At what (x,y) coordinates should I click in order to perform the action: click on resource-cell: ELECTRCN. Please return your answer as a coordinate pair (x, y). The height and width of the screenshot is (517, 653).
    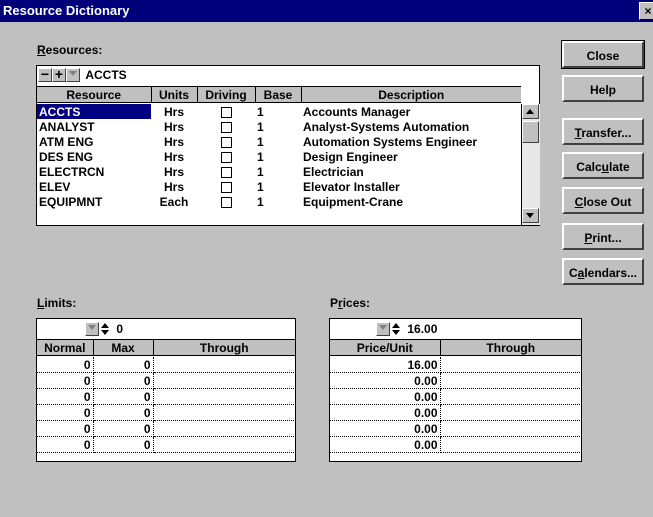
    Looking at the image, I should click on (94, 171).